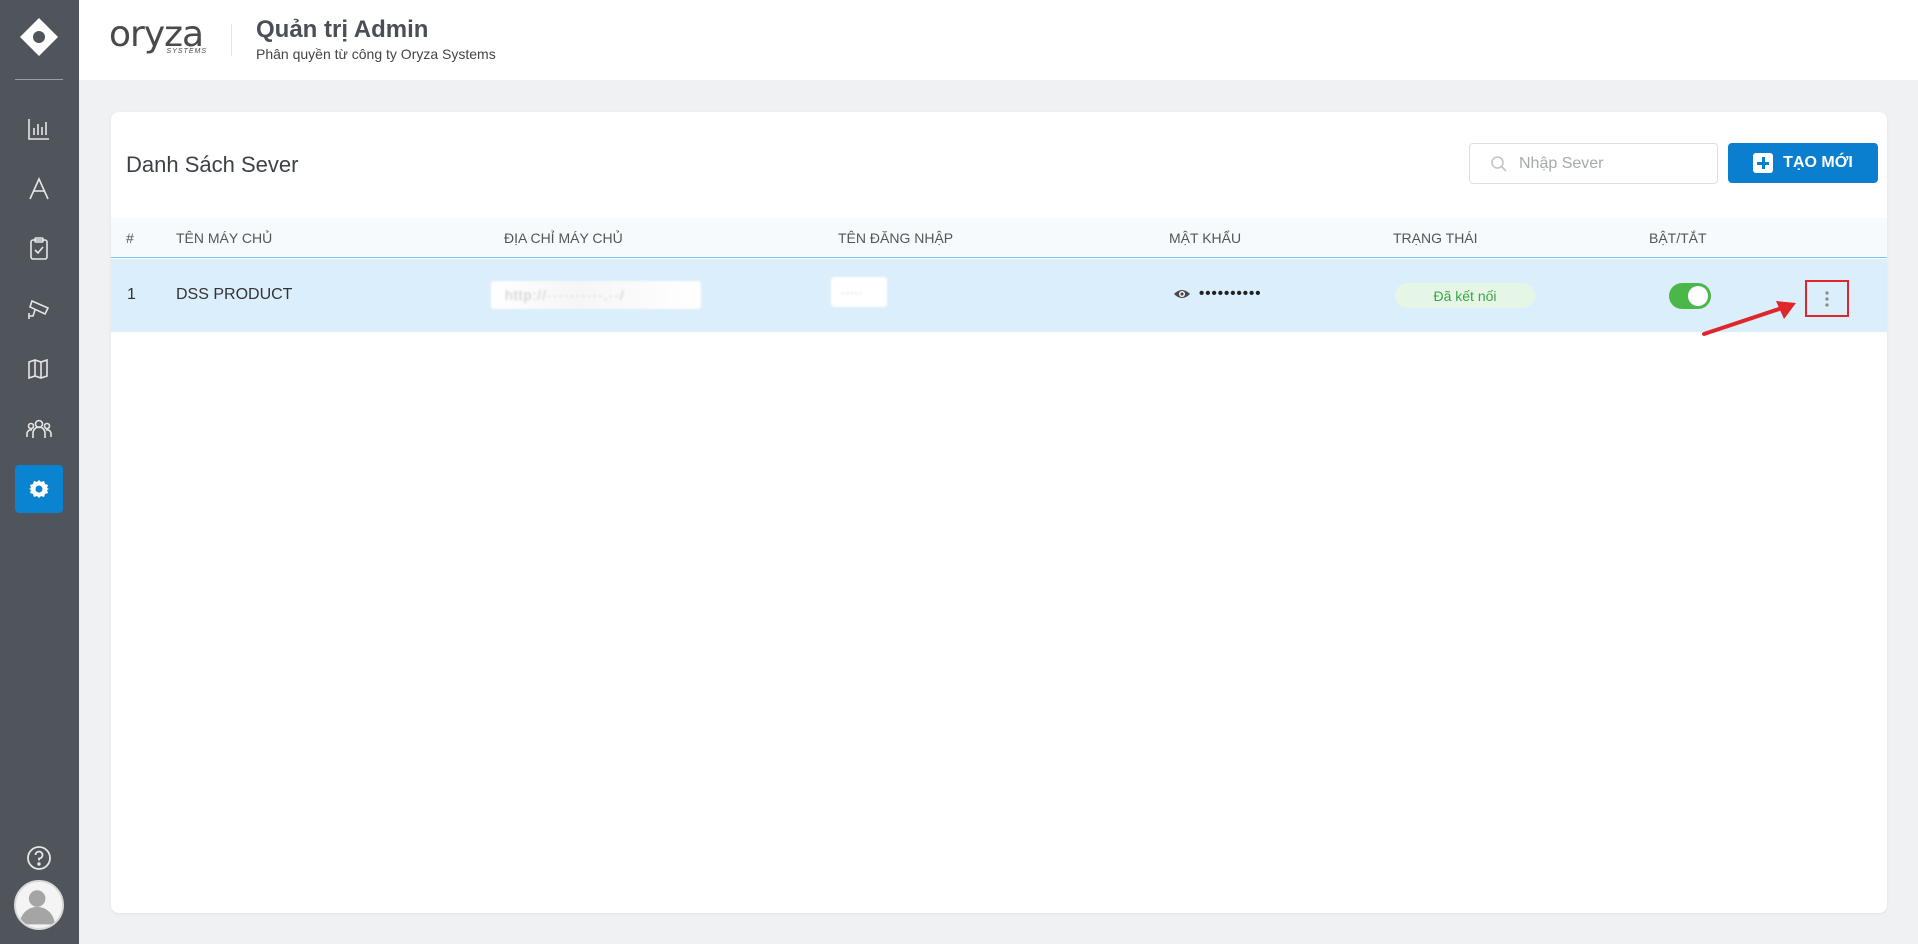 This screenshot has height=944, width=1918. I want to click on app-logo-icon, so click(39, 37).